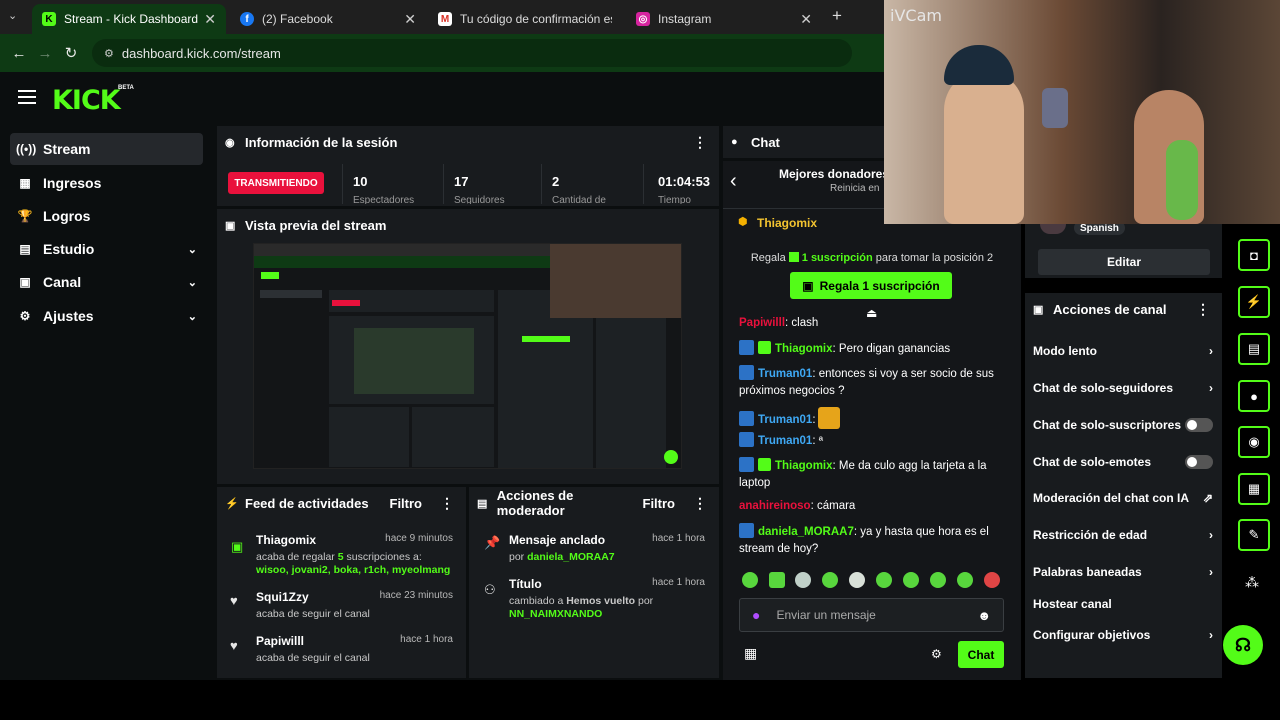  I want to click on action-host-channel: Hostear canal, so click(1123, 604).